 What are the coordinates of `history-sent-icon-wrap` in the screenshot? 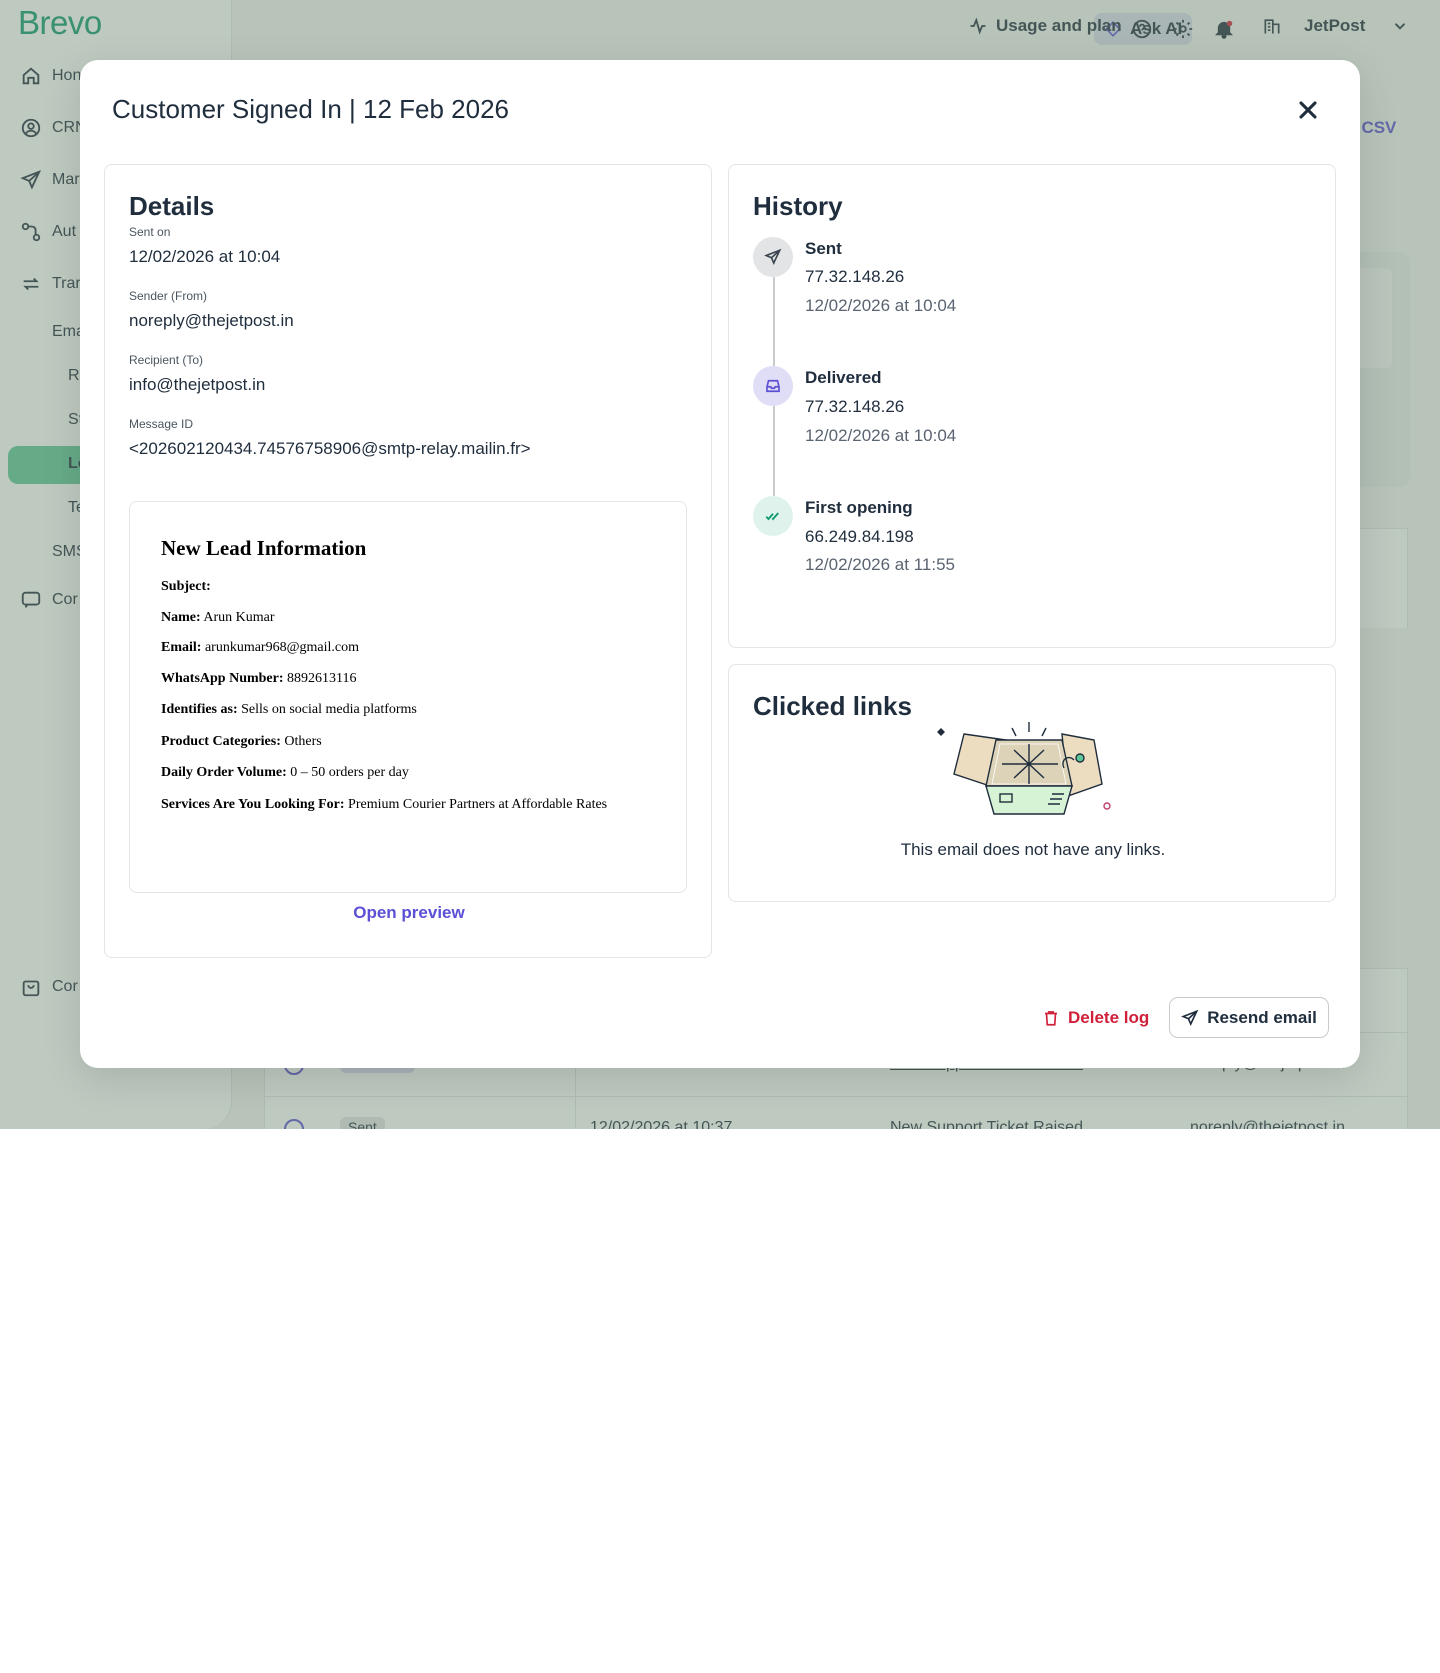 It's located at (773, 257).